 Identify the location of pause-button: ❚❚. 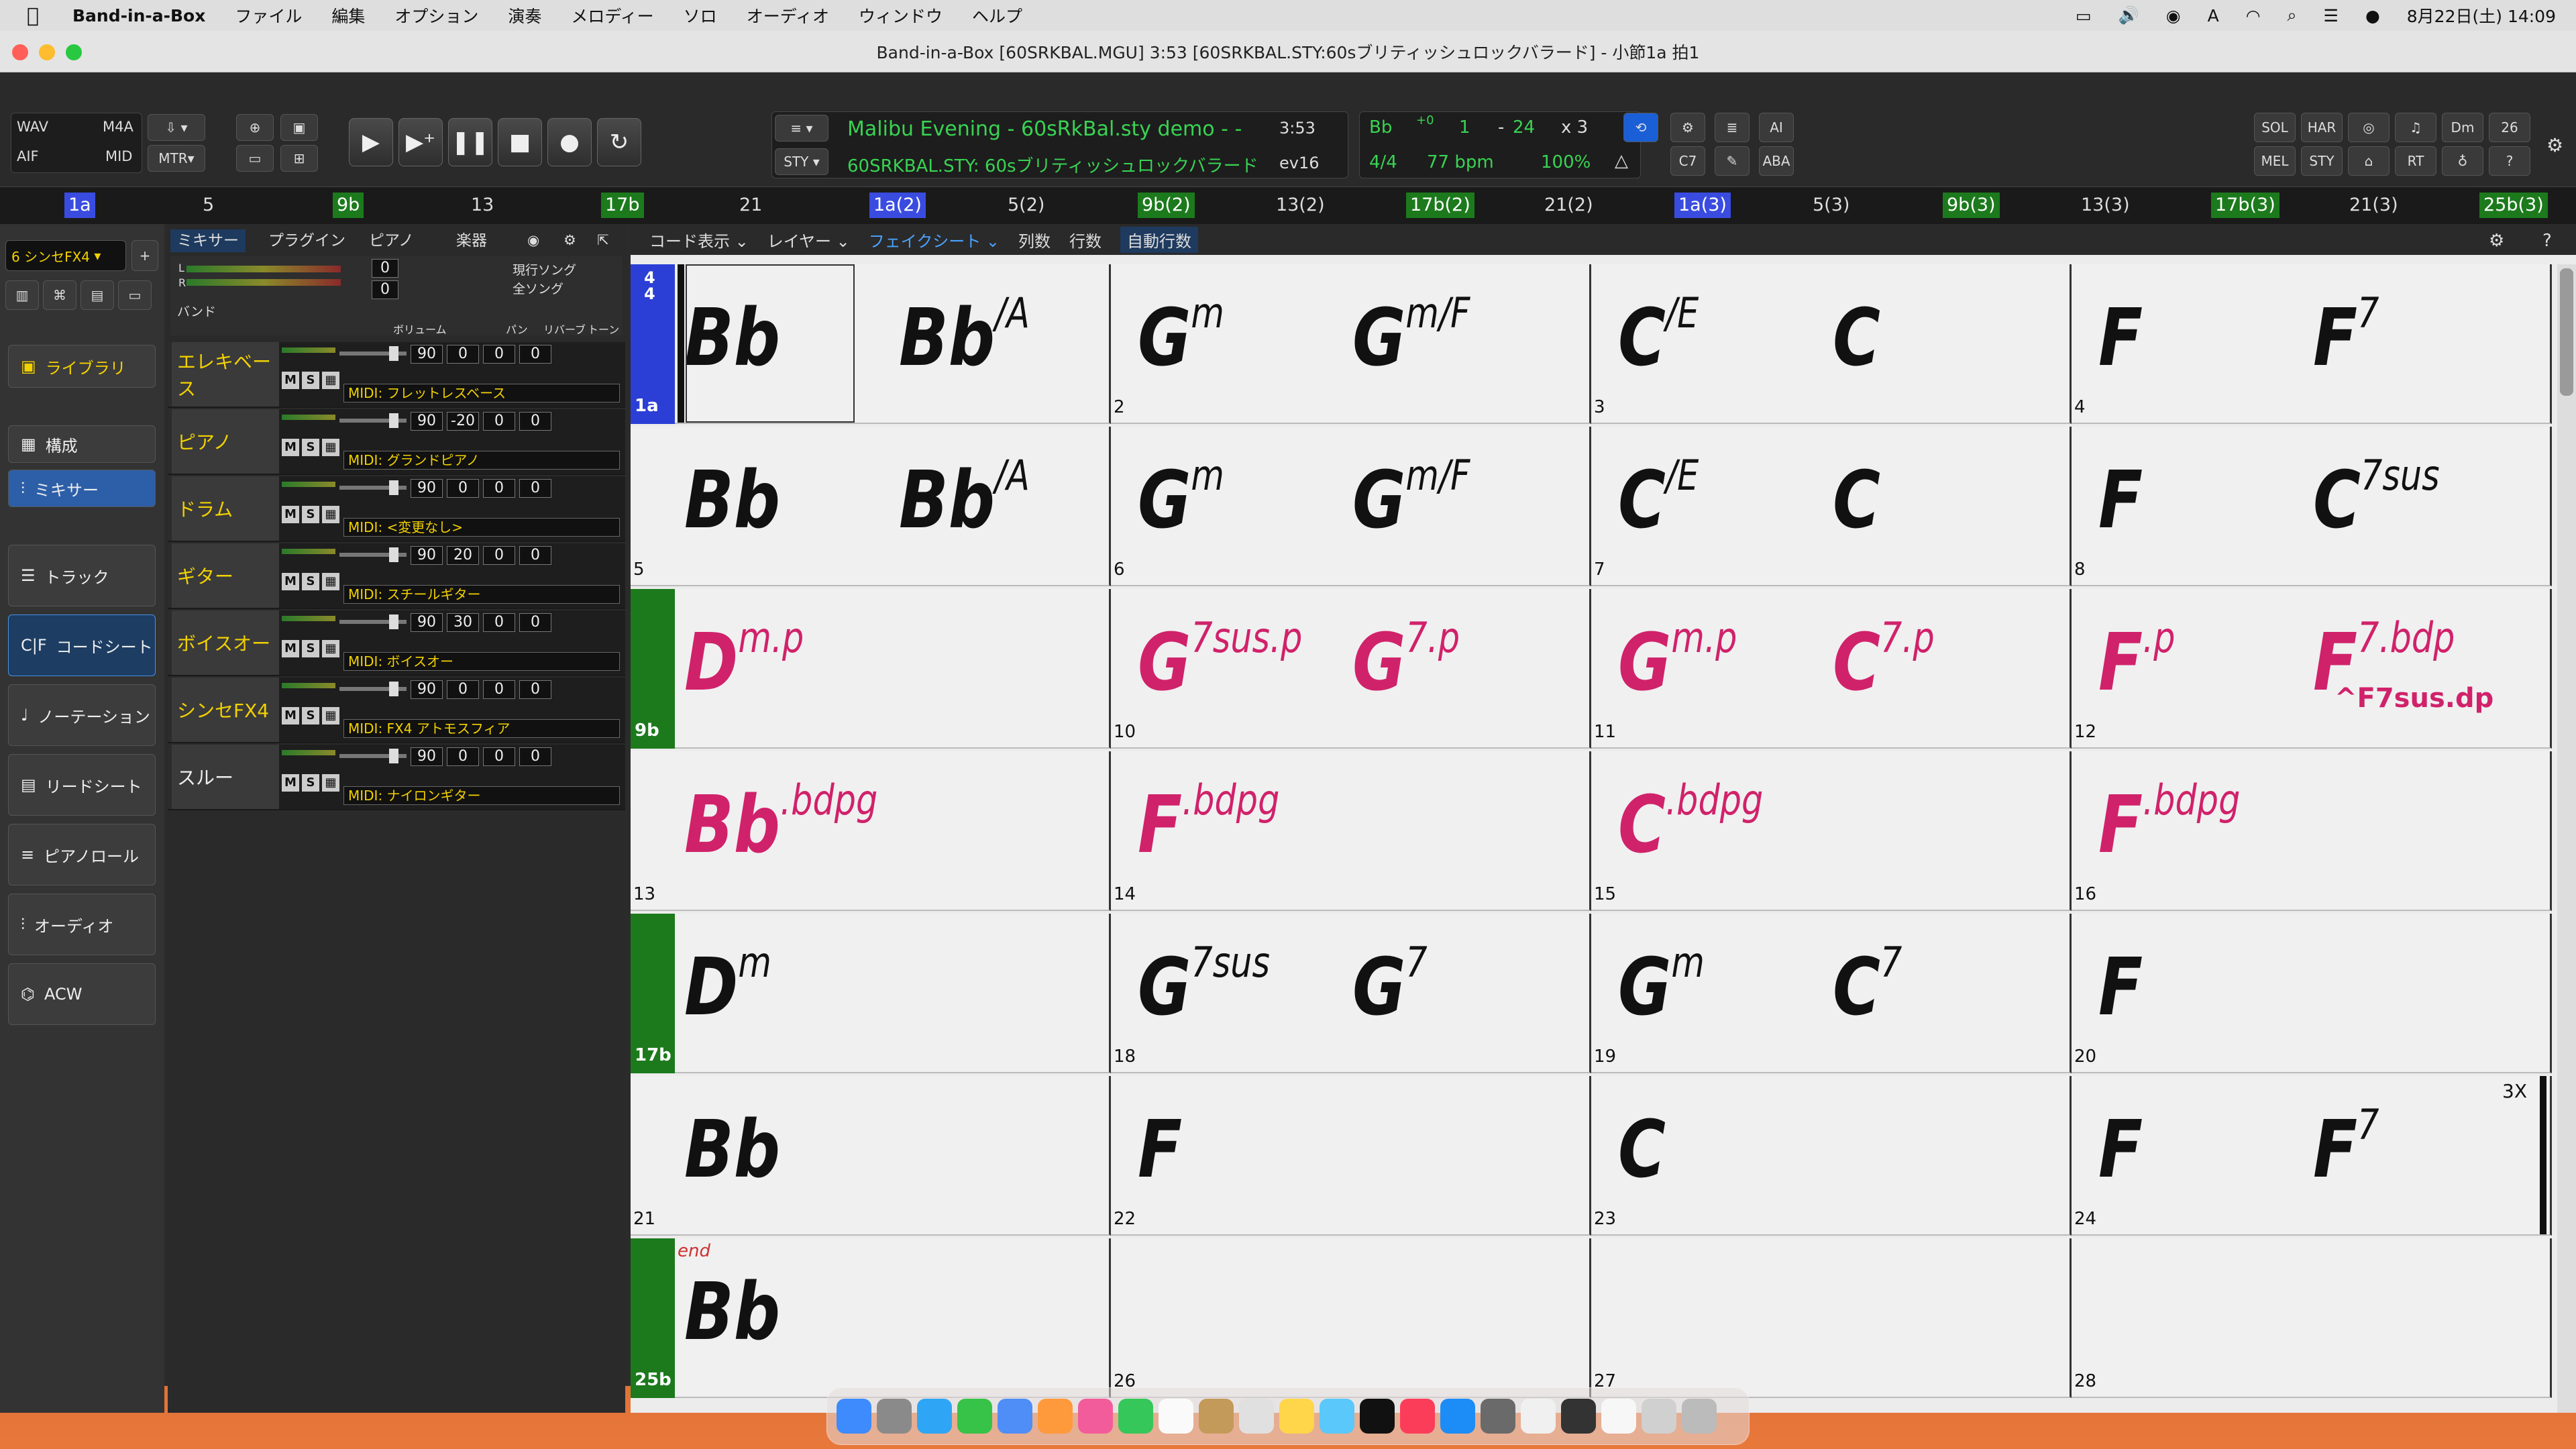
(470, 142).